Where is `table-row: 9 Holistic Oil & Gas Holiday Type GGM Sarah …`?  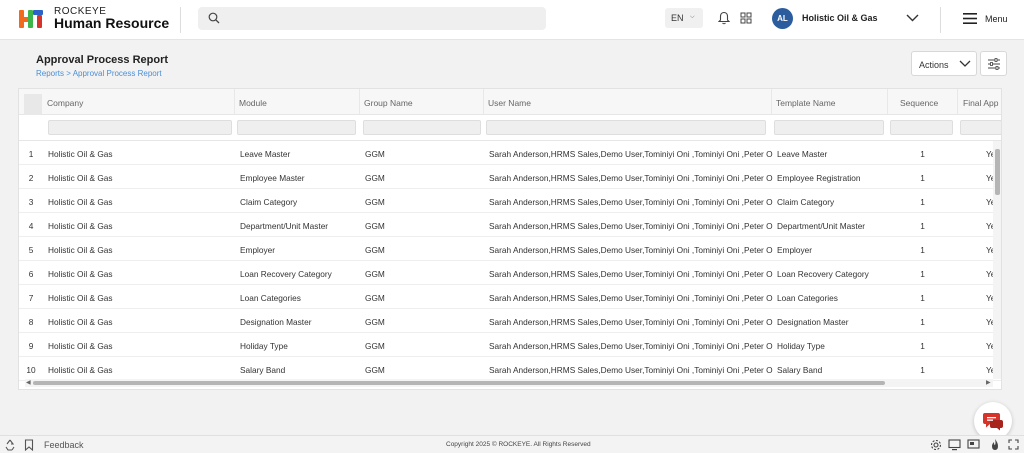 table-row: 9 Holistic Oil & Gas Holiday Type GGM Sarah … is located at coordinates (510, 345).